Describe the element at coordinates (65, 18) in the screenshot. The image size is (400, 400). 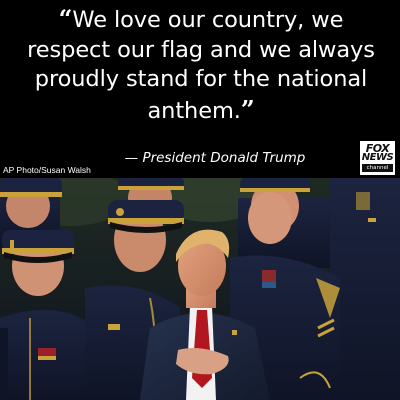
I see `open-quote-mark: “` at that location.